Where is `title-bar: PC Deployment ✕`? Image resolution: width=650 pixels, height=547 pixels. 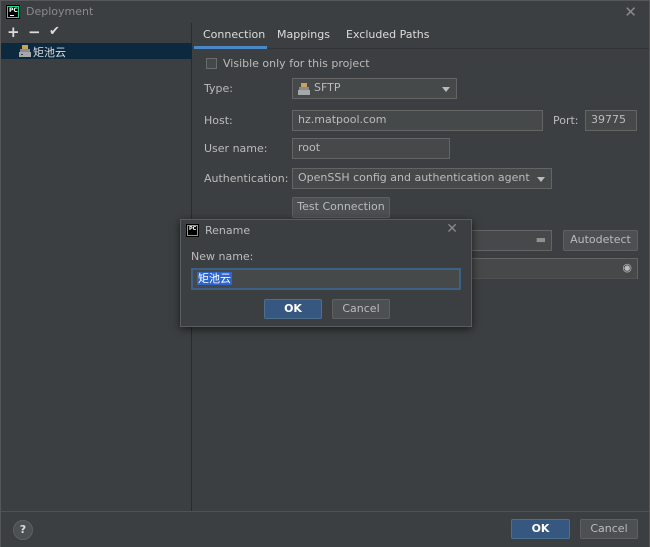
title-bar: PC Deployment ✕ is located at coordinates (325, 12).